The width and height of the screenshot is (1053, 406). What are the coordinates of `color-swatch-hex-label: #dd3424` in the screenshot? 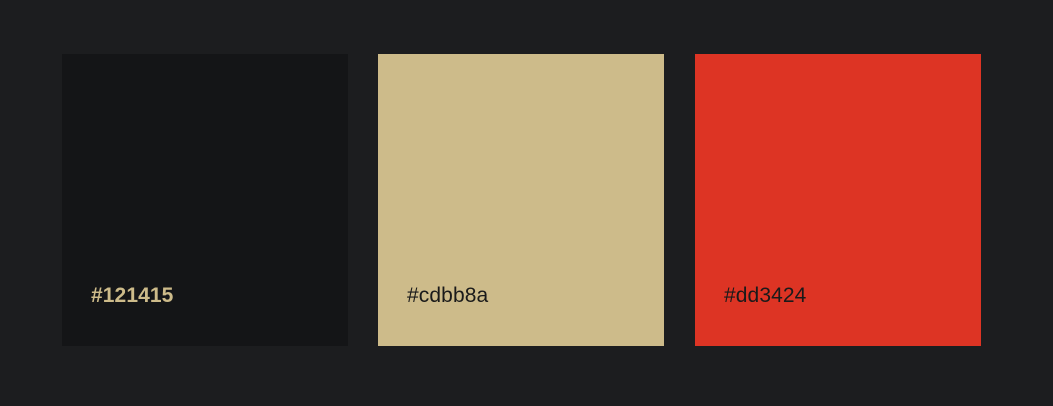 It's located at (765, 295).